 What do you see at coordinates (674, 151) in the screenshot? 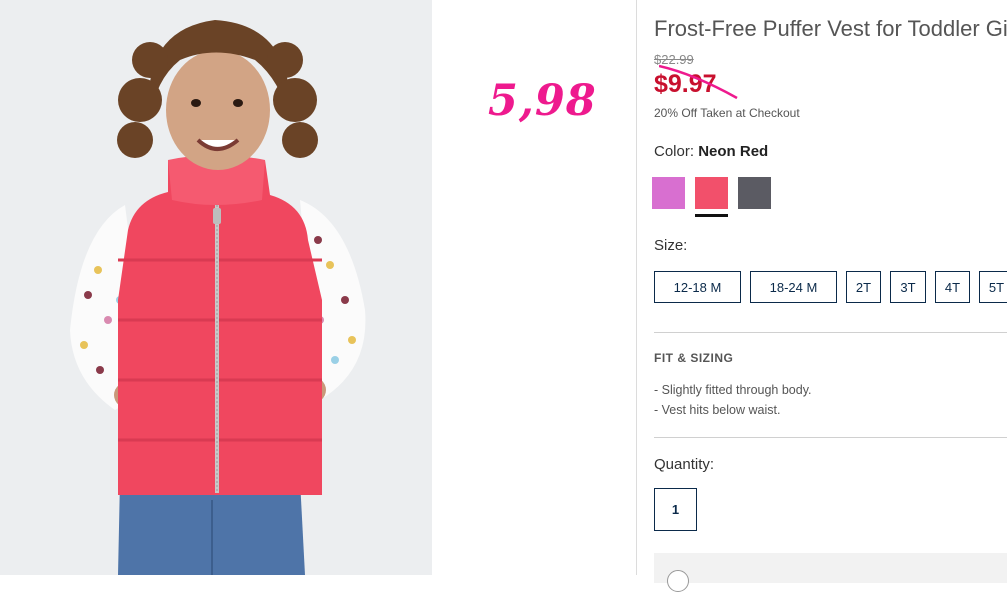
I see `color-label-text: Color:` at bounding box center [674, 151].